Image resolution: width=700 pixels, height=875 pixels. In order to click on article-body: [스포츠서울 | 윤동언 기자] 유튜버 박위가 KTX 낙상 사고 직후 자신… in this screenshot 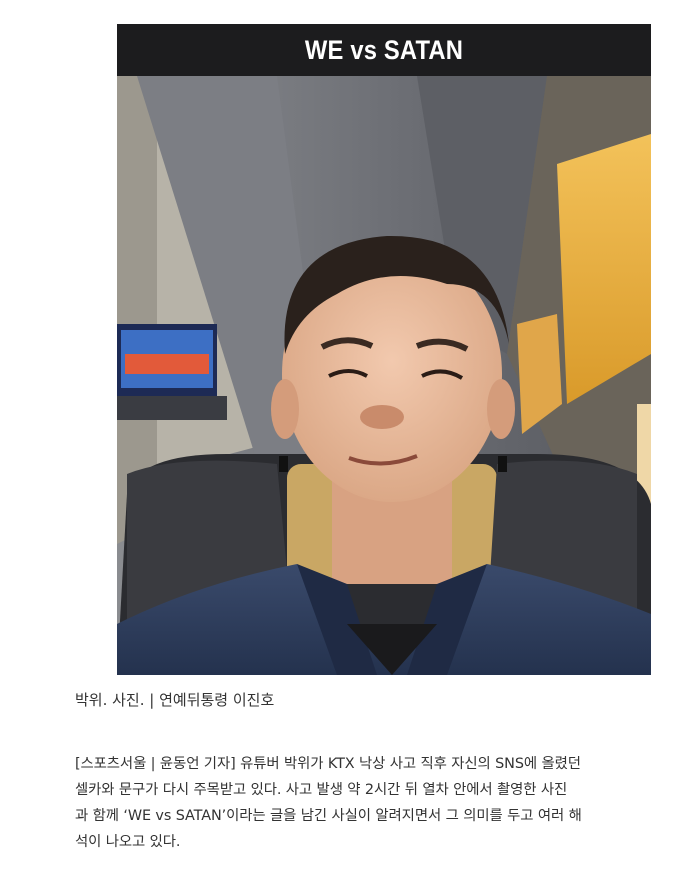, I will do `click(385, 803)`.